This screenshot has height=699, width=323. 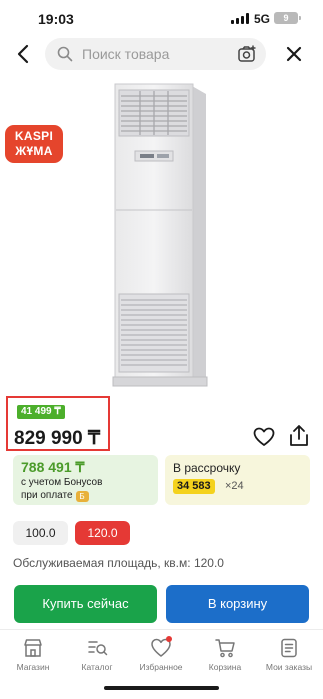 What do you see at coordinates (34, 151) in the screenshot?
I see `badge-line-2: ЖҰМА` at bounding box center [34, 151].